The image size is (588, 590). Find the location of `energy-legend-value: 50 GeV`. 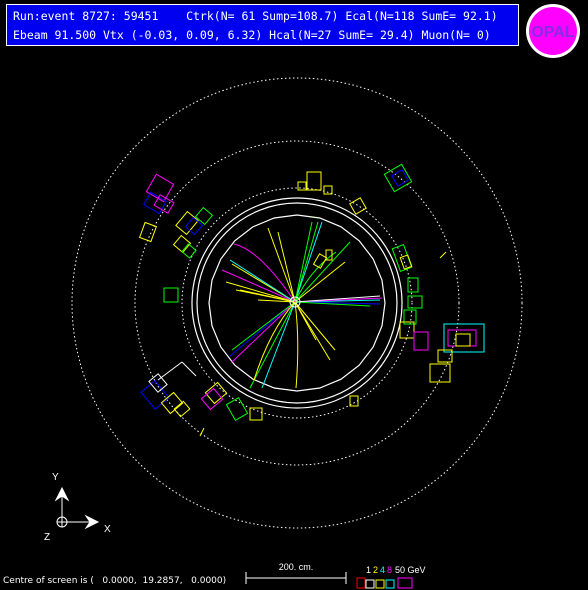

energy-legend-value: 50 GeV is located at coordinates (410, 570).